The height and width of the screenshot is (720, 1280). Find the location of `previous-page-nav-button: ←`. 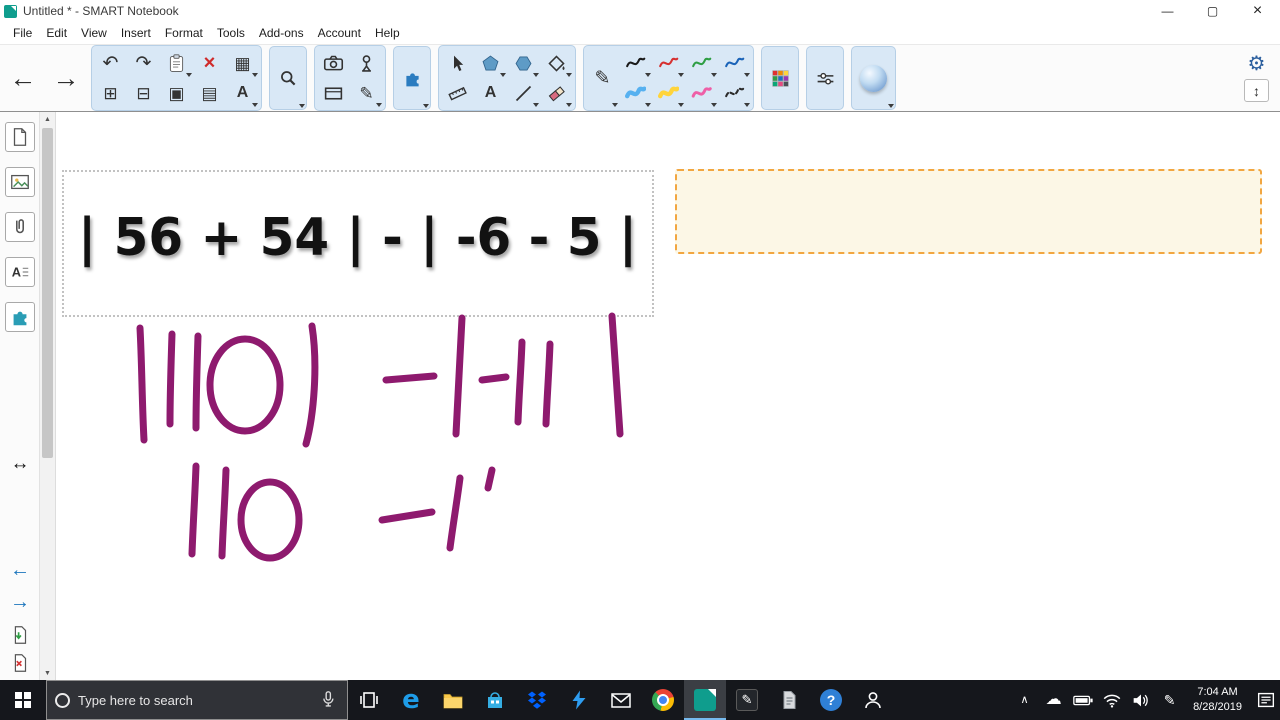

previous-page-nav-button: ← is located at coordinates (20, 570).